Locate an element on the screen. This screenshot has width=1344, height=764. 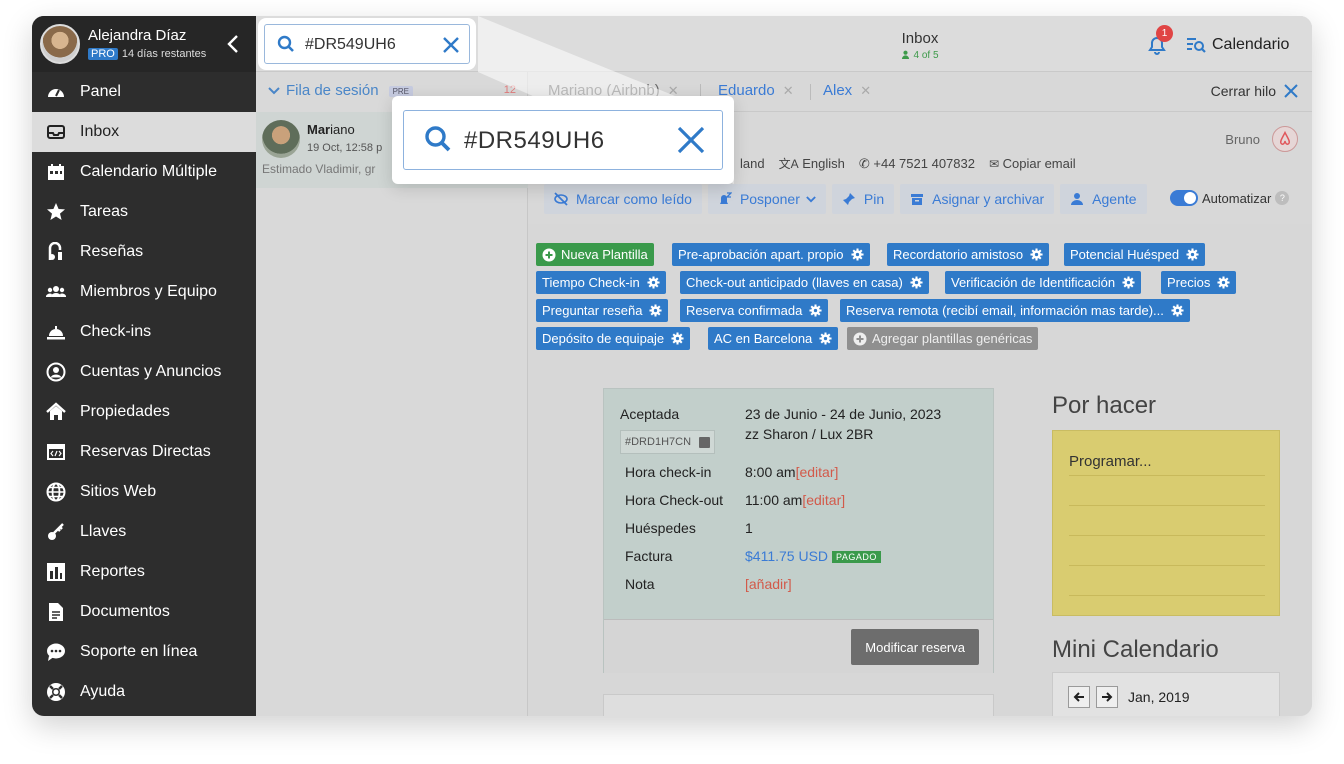
sidebar-item-inbox: Inbox is located at coordinates (144, 132).